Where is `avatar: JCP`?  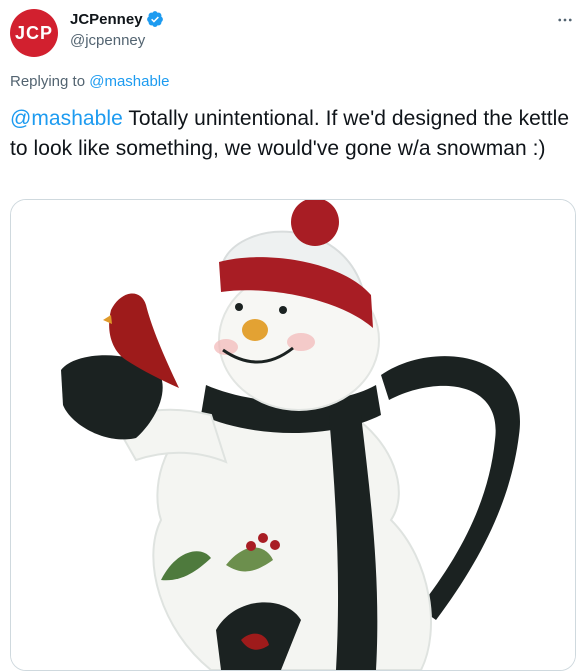
avatar: JCP is located at coordinates (34, 33).